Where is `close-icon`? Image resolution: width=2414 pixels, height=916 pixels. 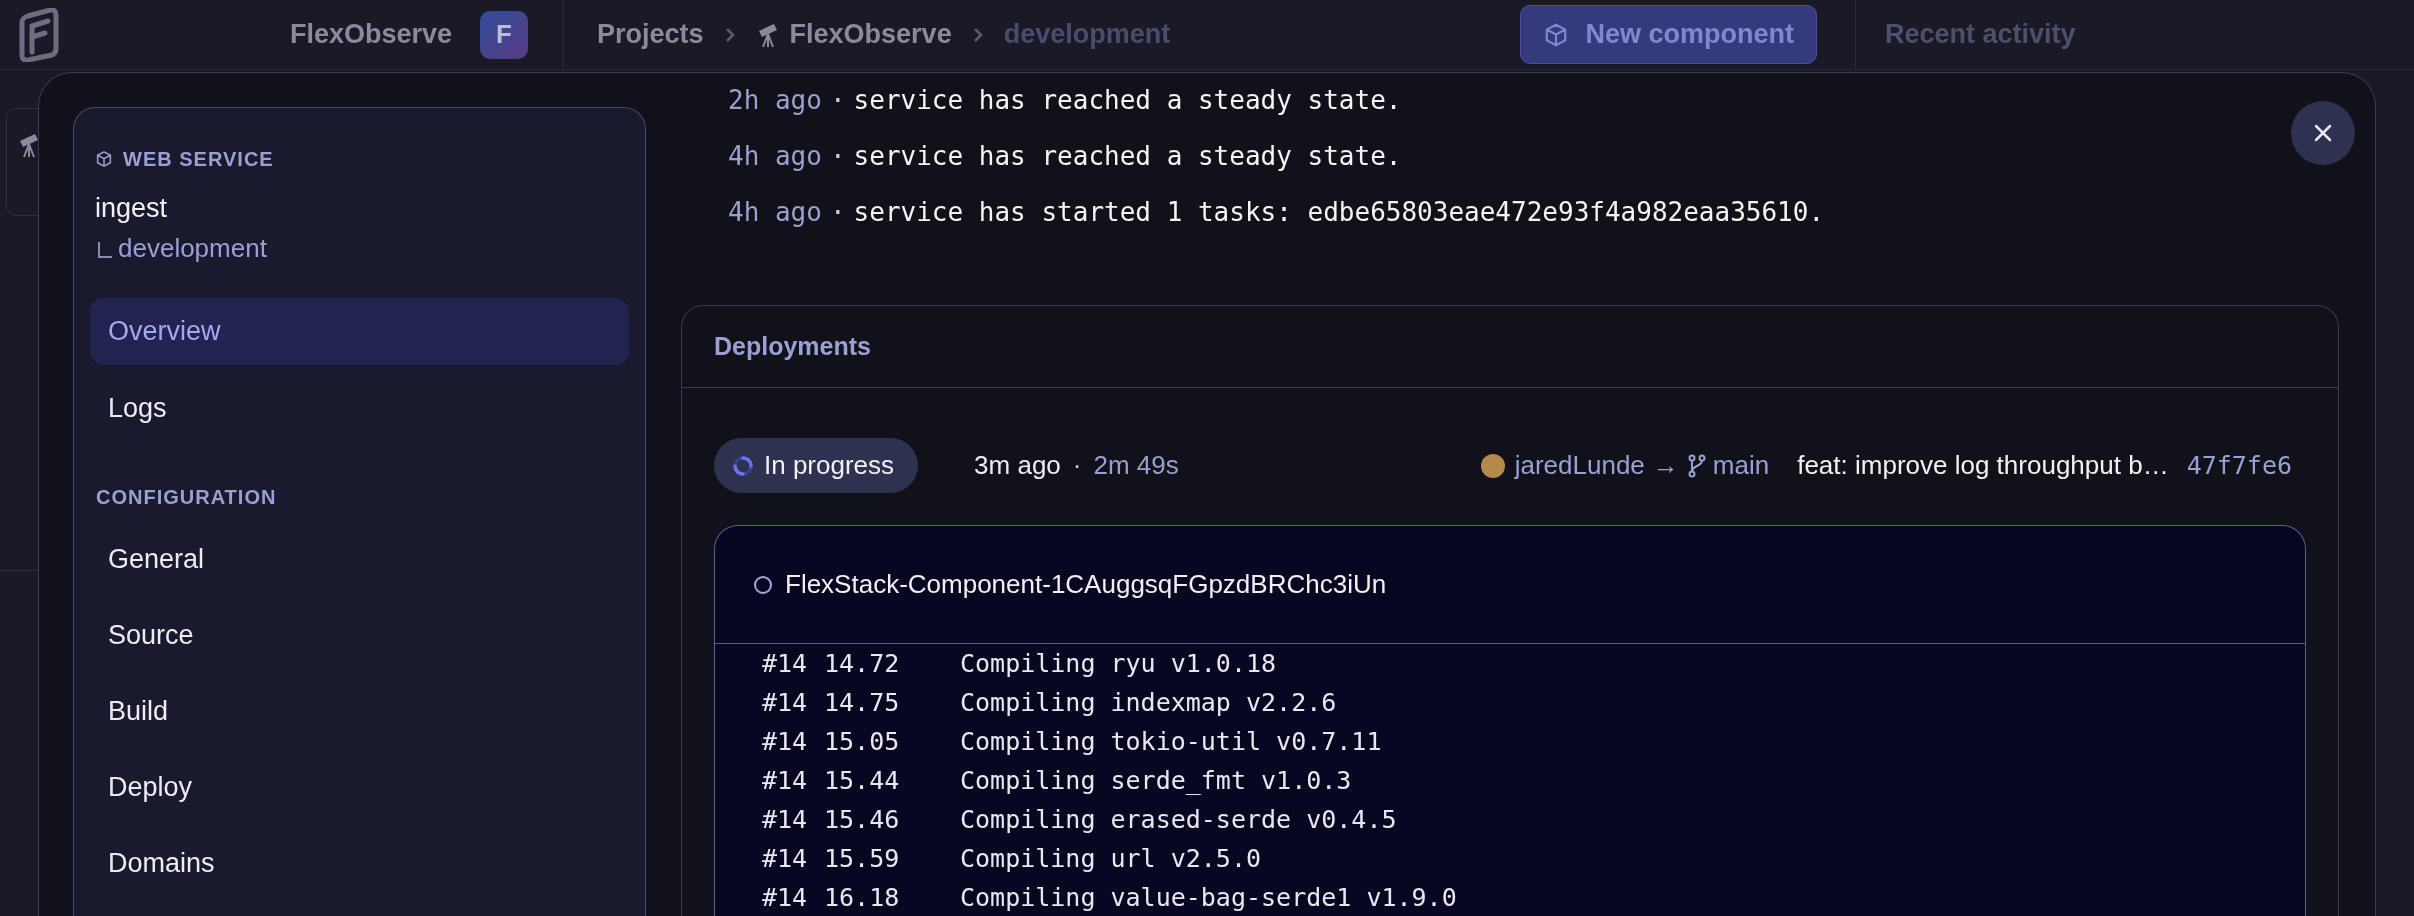 close-icon is located at coordinates (2323, 133).